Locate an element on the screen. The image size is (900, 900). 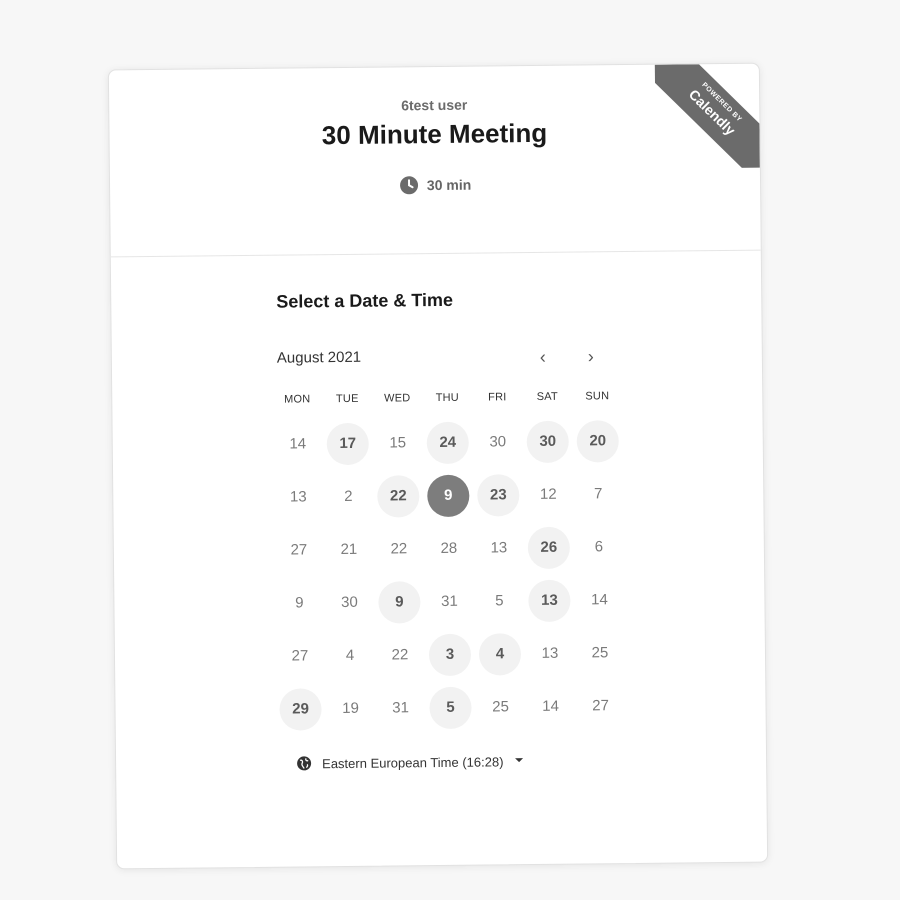
date-label: 23 is located at coordinates (498, 495).